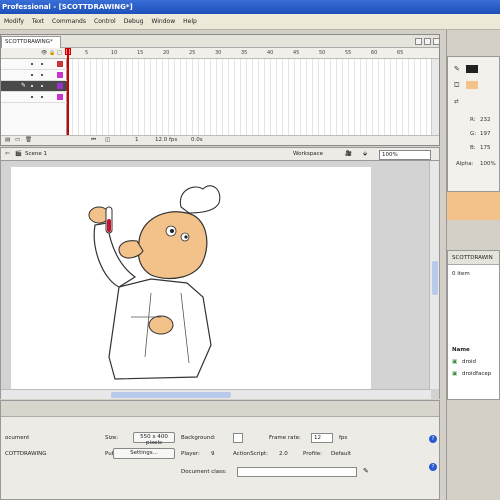 The width and height of the screenshot is (500, 500). Describe the element at coordinates (166, 53) in the screenshot. I see `frame-number: 20` at that location.